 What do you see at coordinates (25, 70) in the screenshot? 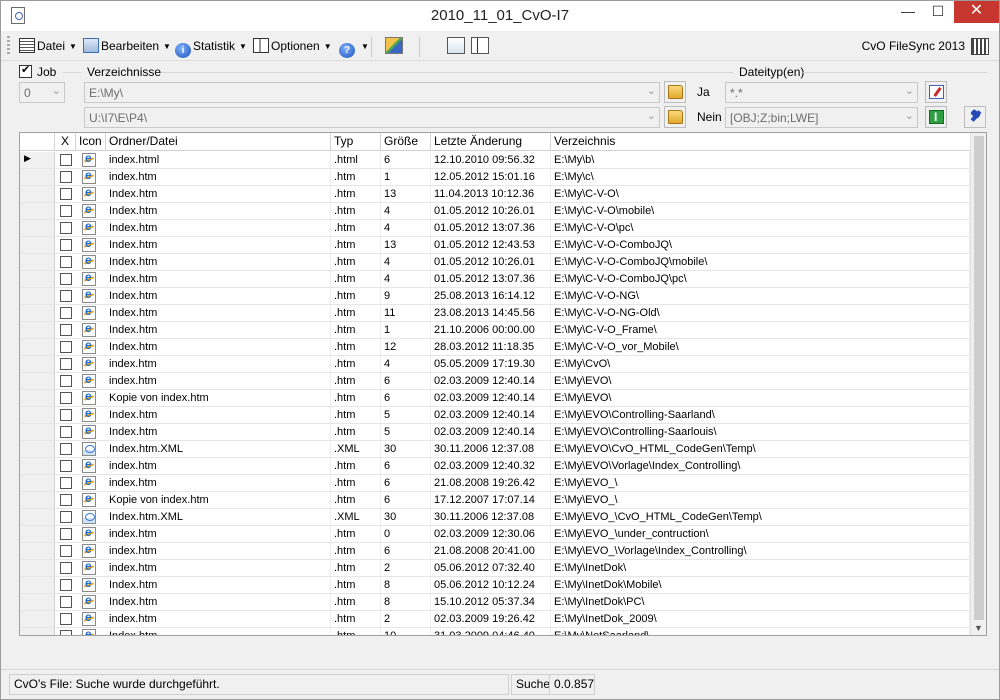
I see `job-checkbox` at bounding box center [25, 70].